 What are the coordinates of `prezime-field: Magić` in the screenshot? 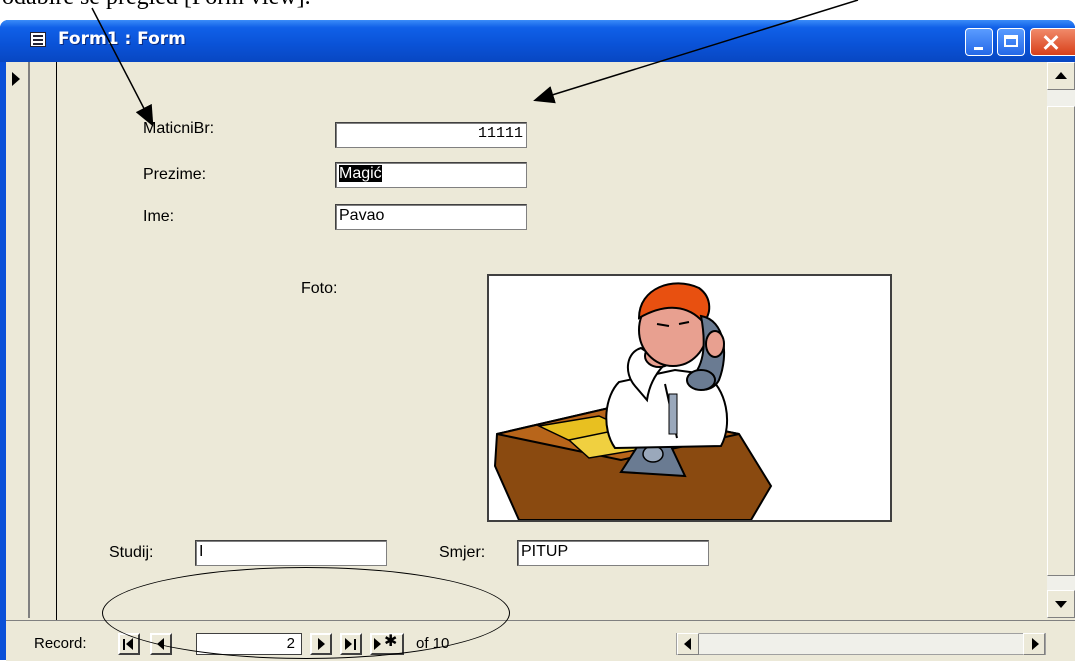 It's located at (431, 175).